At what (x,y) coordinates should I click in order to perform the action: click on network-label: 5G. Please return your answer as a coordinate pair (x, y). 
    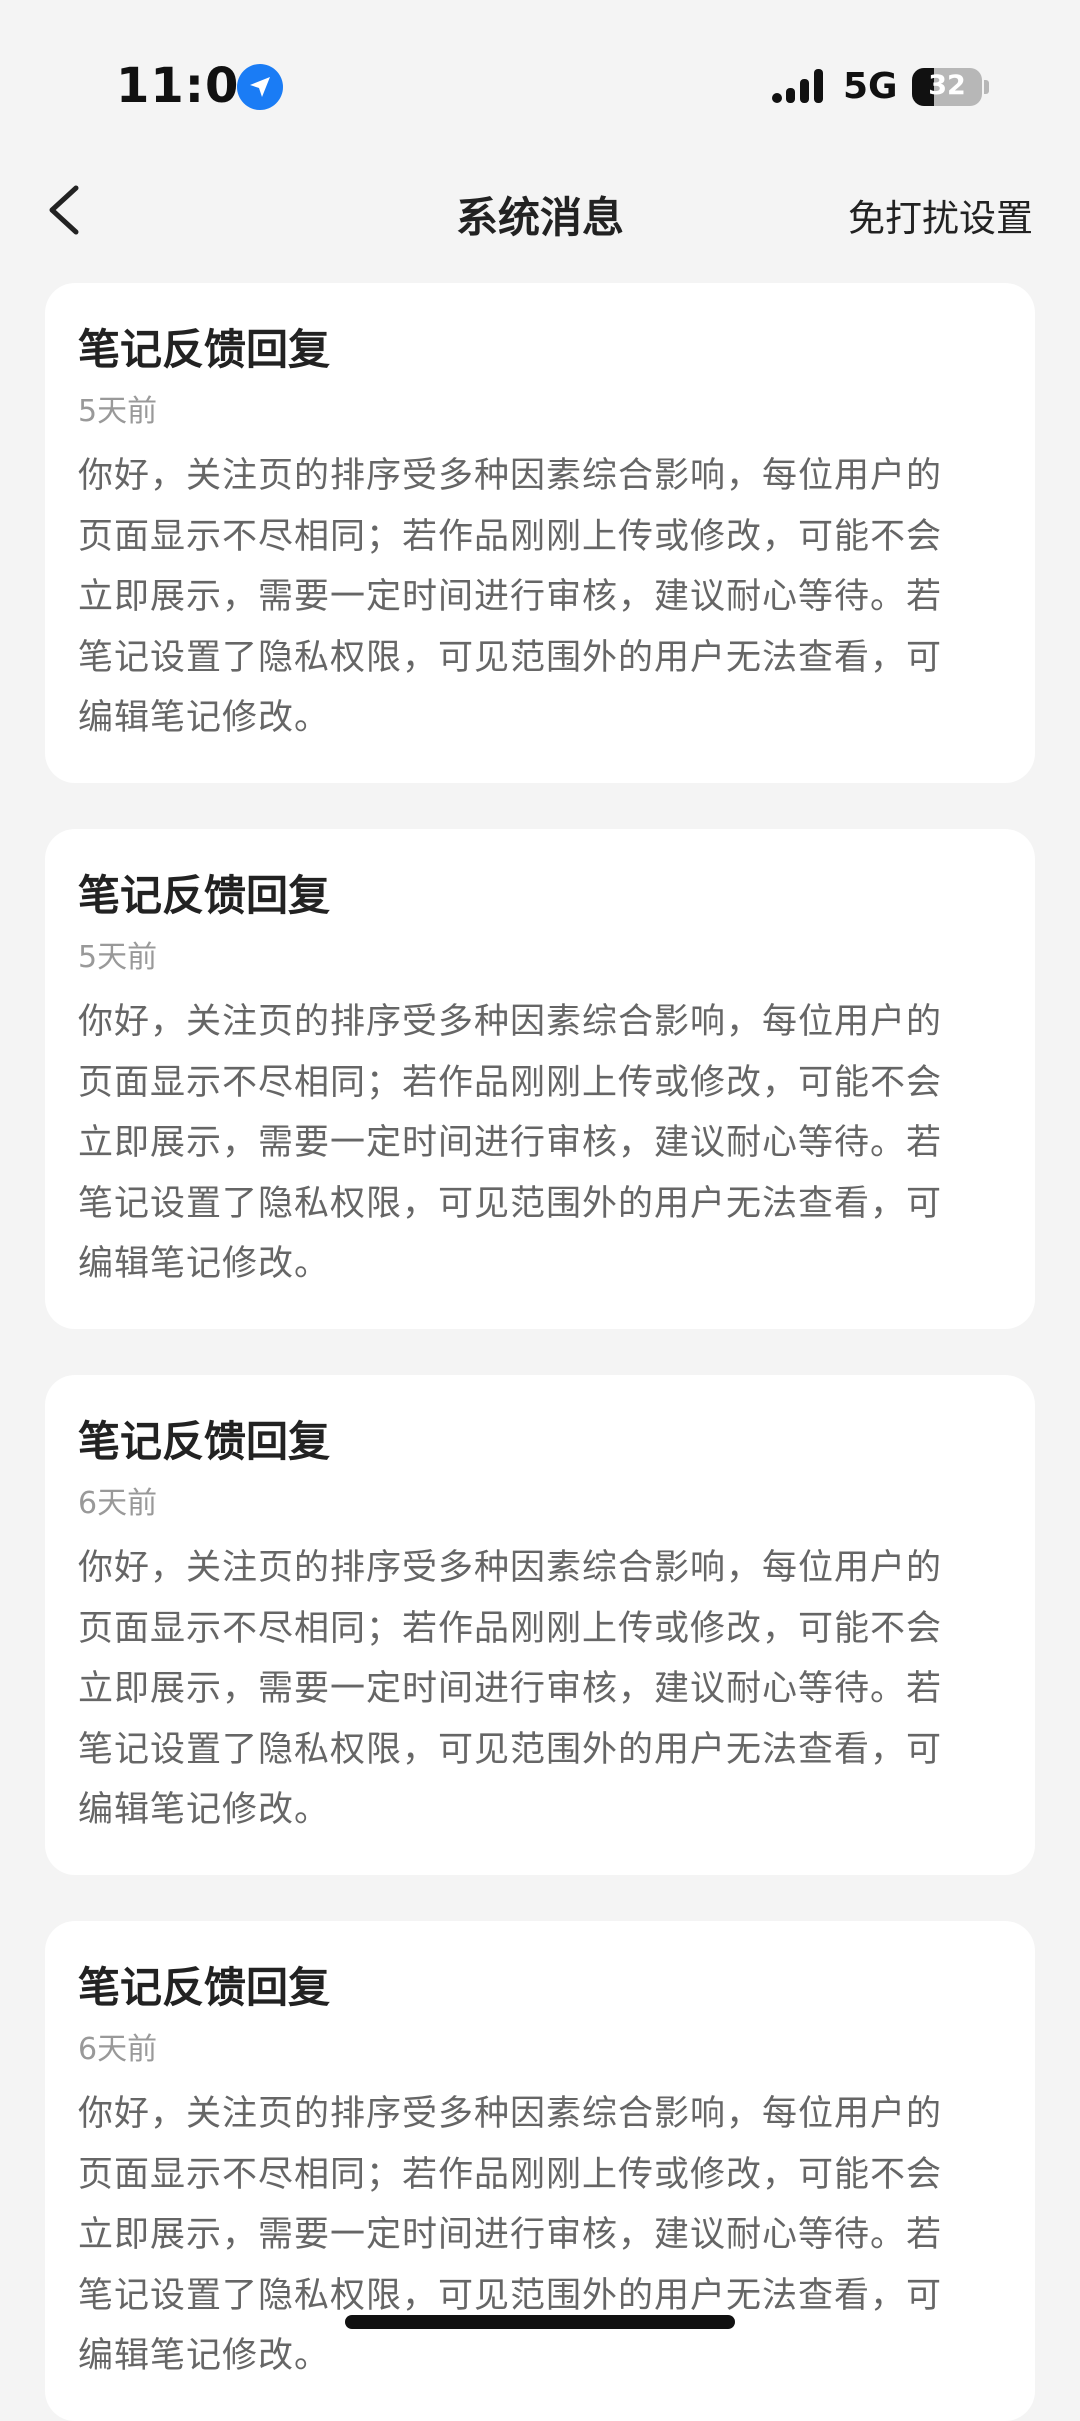
    Looking at the image, I should click on (870, 86).